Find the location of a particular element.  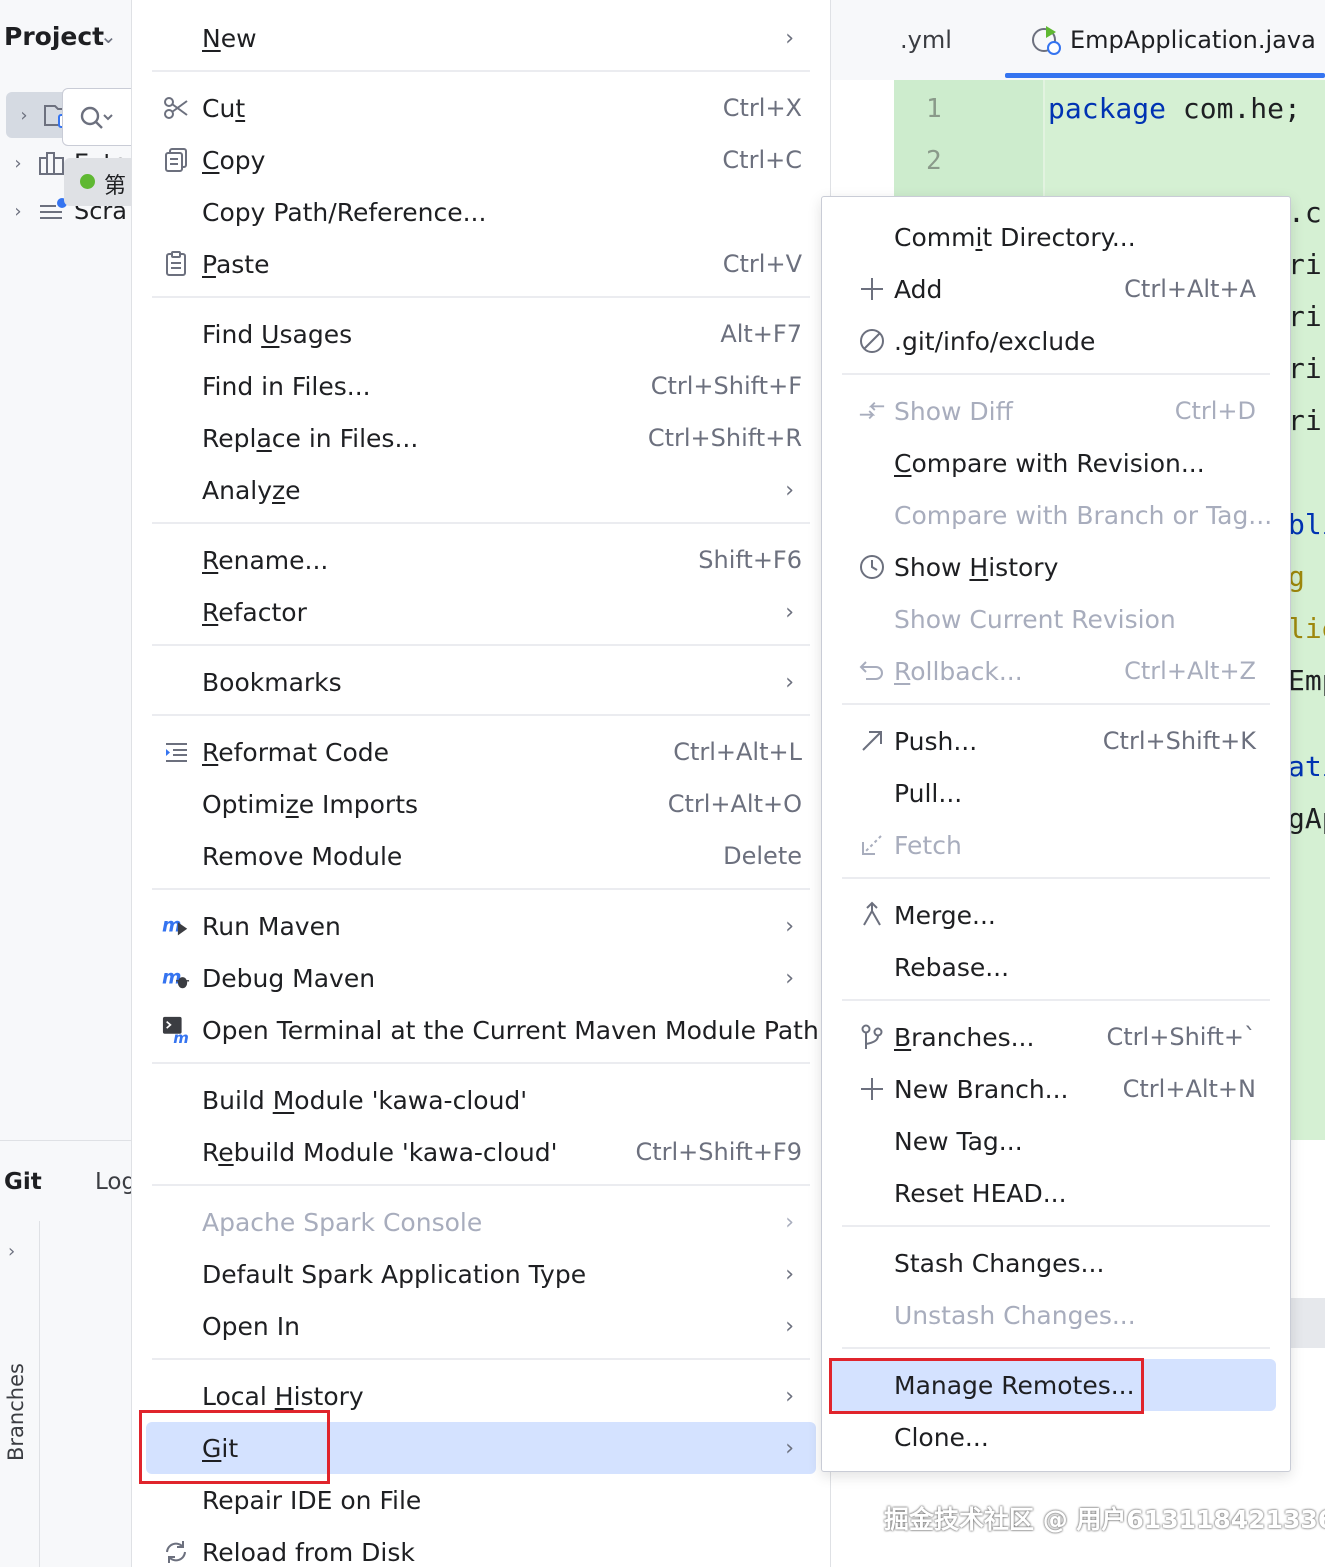

menu-item-label: Apache Spark Console is located at coordinates (342, 1222).